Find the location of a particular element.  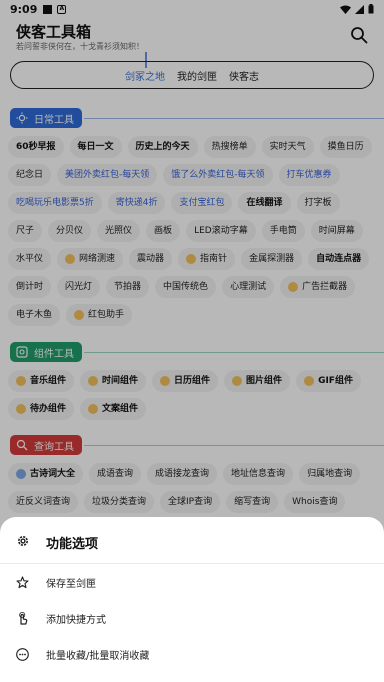

sheet-divider is located at coordinates (192, 563).